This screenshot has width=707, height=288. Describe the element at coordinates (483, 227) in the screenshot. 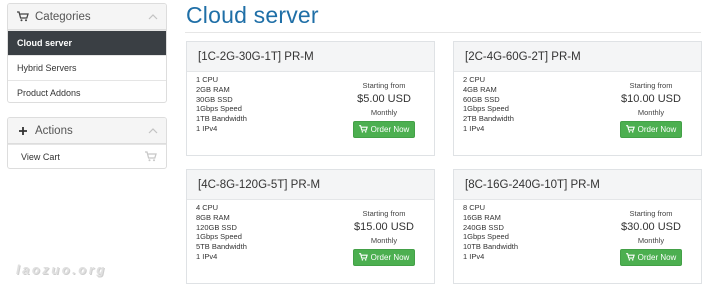

I see `feature-disk: 240GB SSD` at that location.